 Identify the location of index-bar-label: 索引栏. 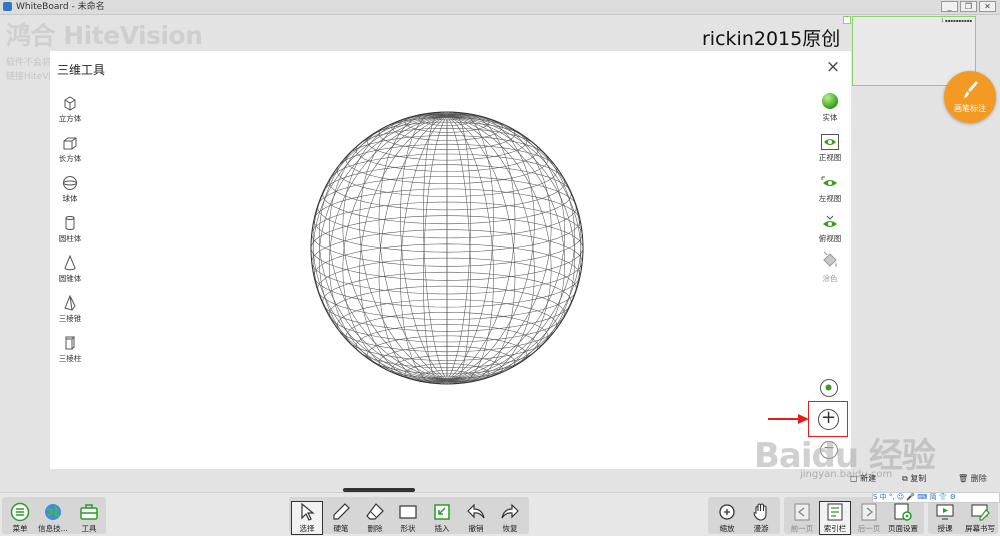
(835, 528).